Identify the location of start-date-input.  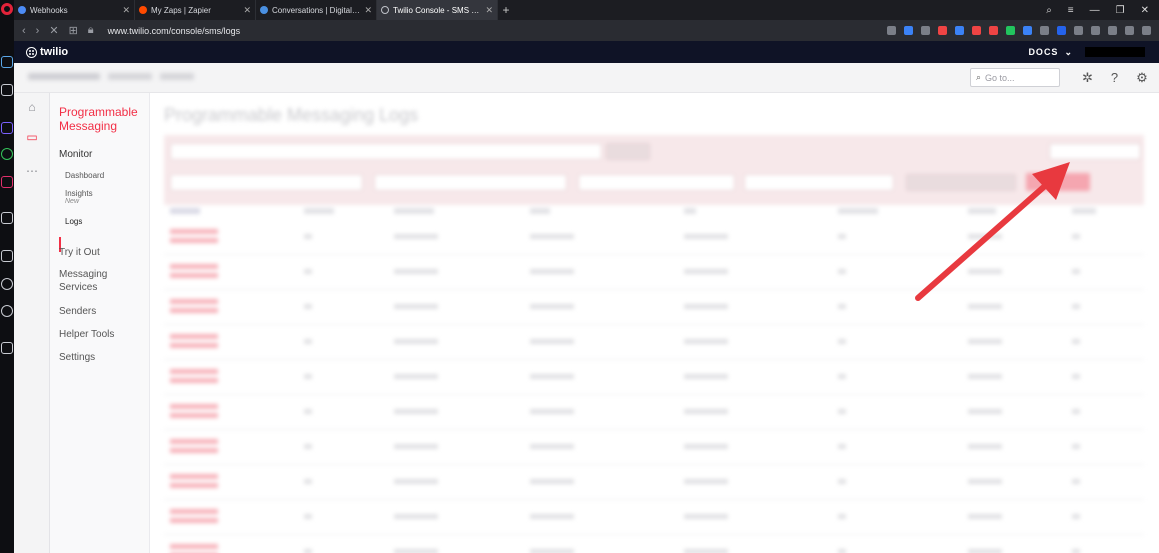
(266, 182).